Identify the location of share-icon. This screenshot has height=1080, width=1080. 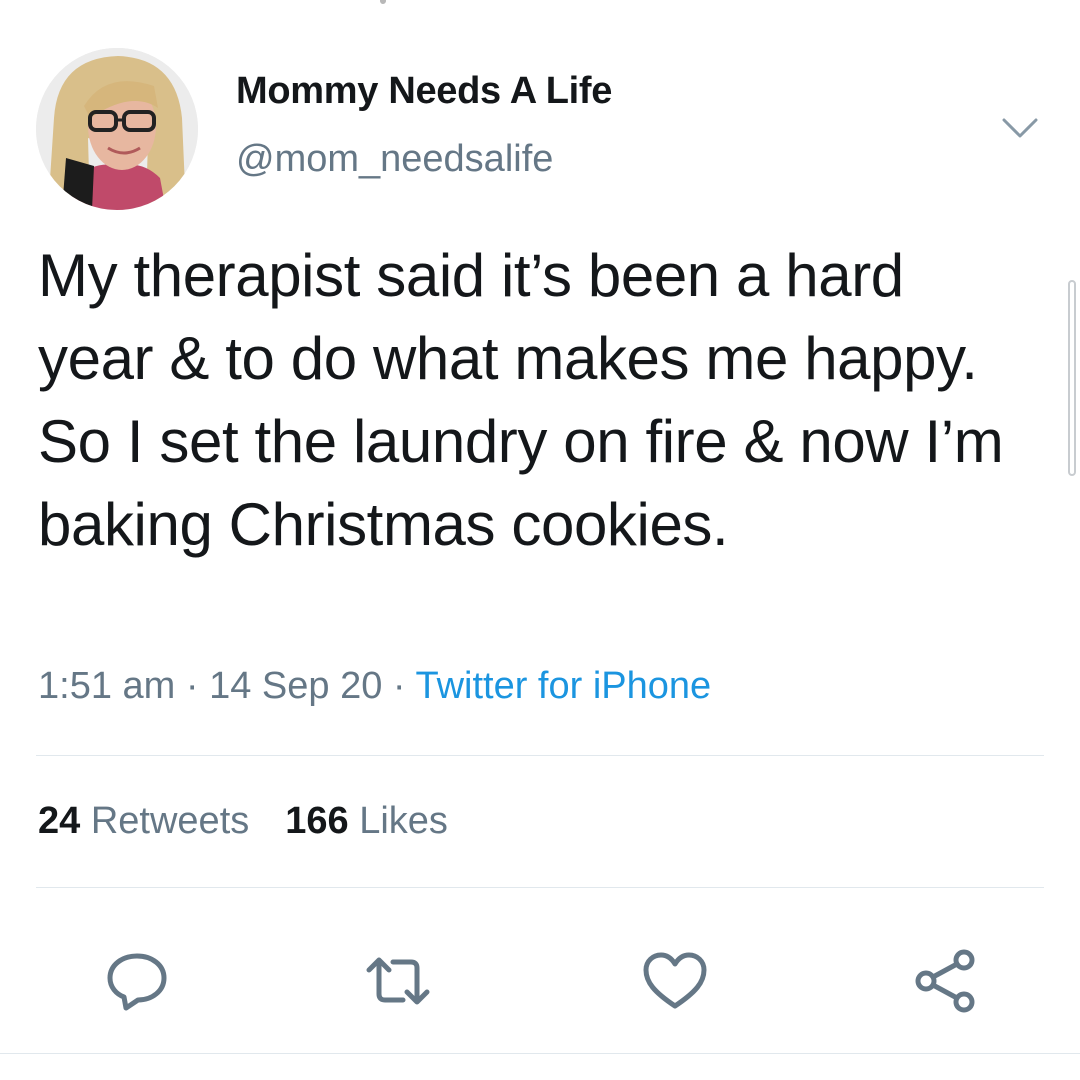
(945, 981).